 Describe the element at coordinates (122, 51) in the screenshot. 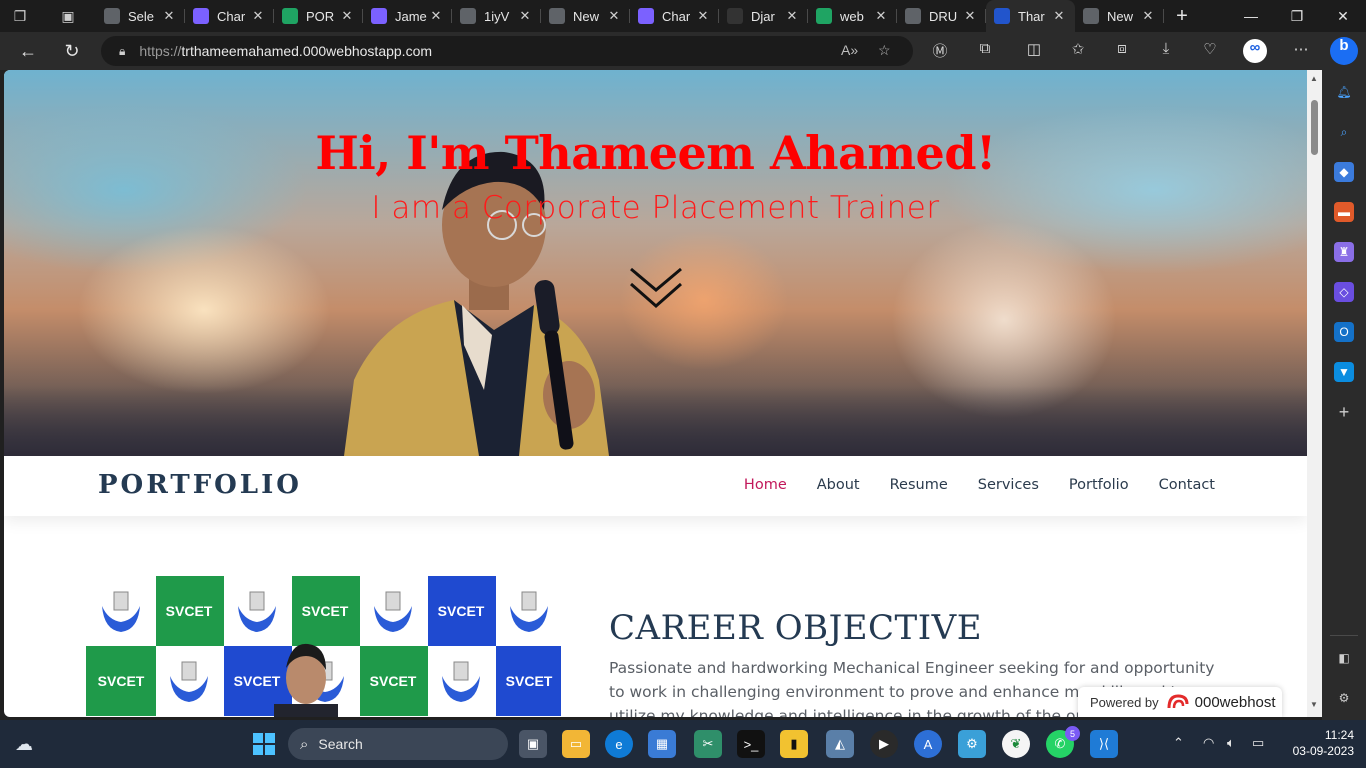

I see `lock-icon: 🔒︎` at that location.